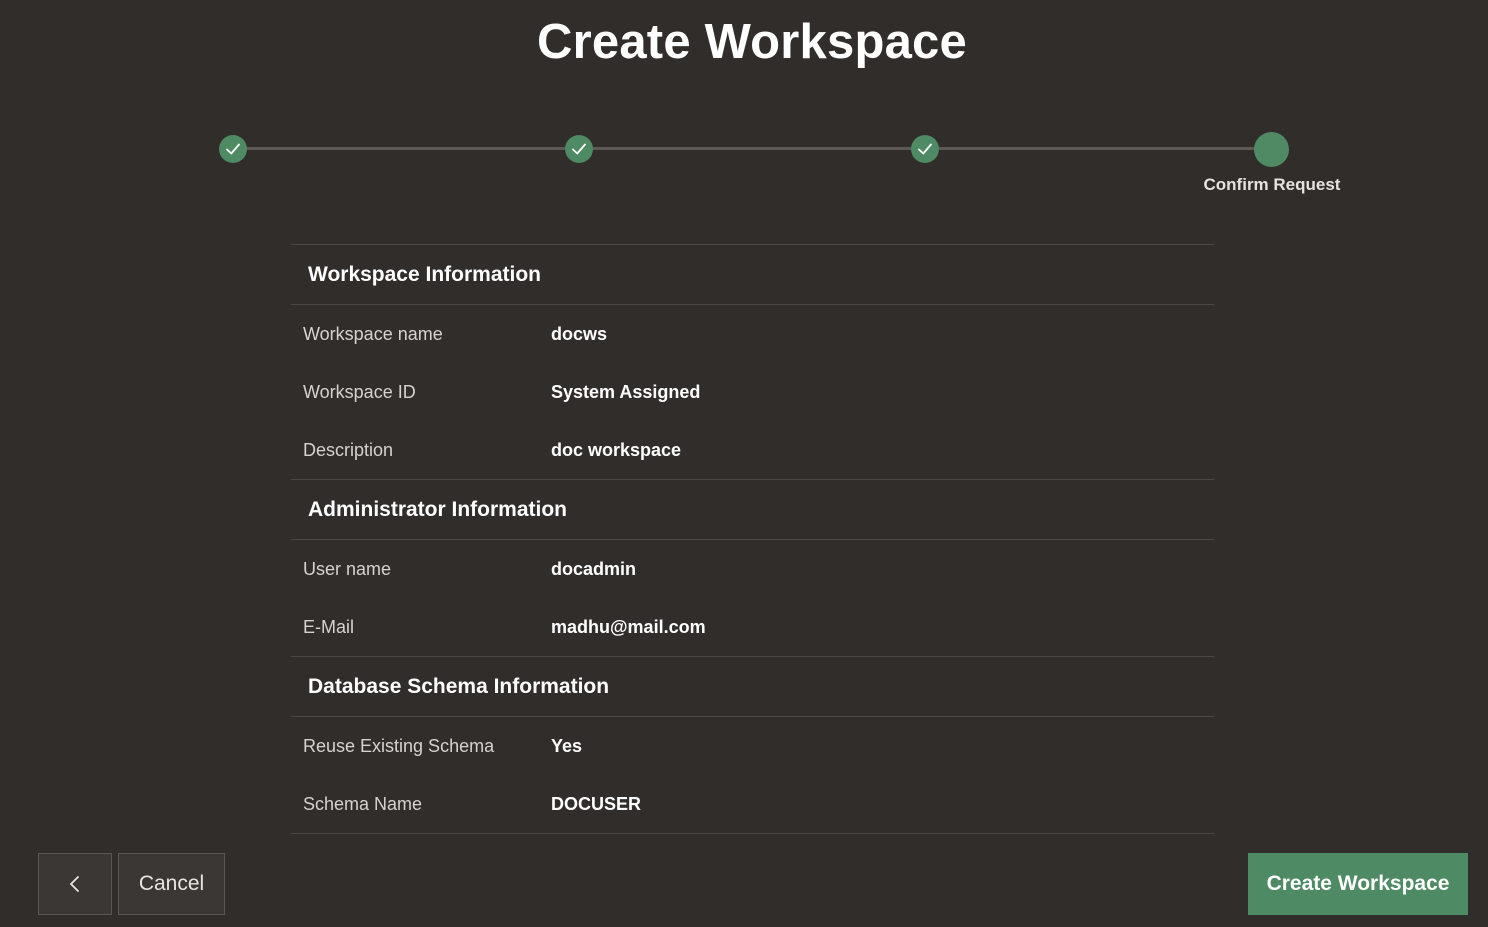 The image size is (1488, 927). Describe the element at coordinates (628, 626) in the screenshot. I see `row-value: madhu@mail.com` at that location.